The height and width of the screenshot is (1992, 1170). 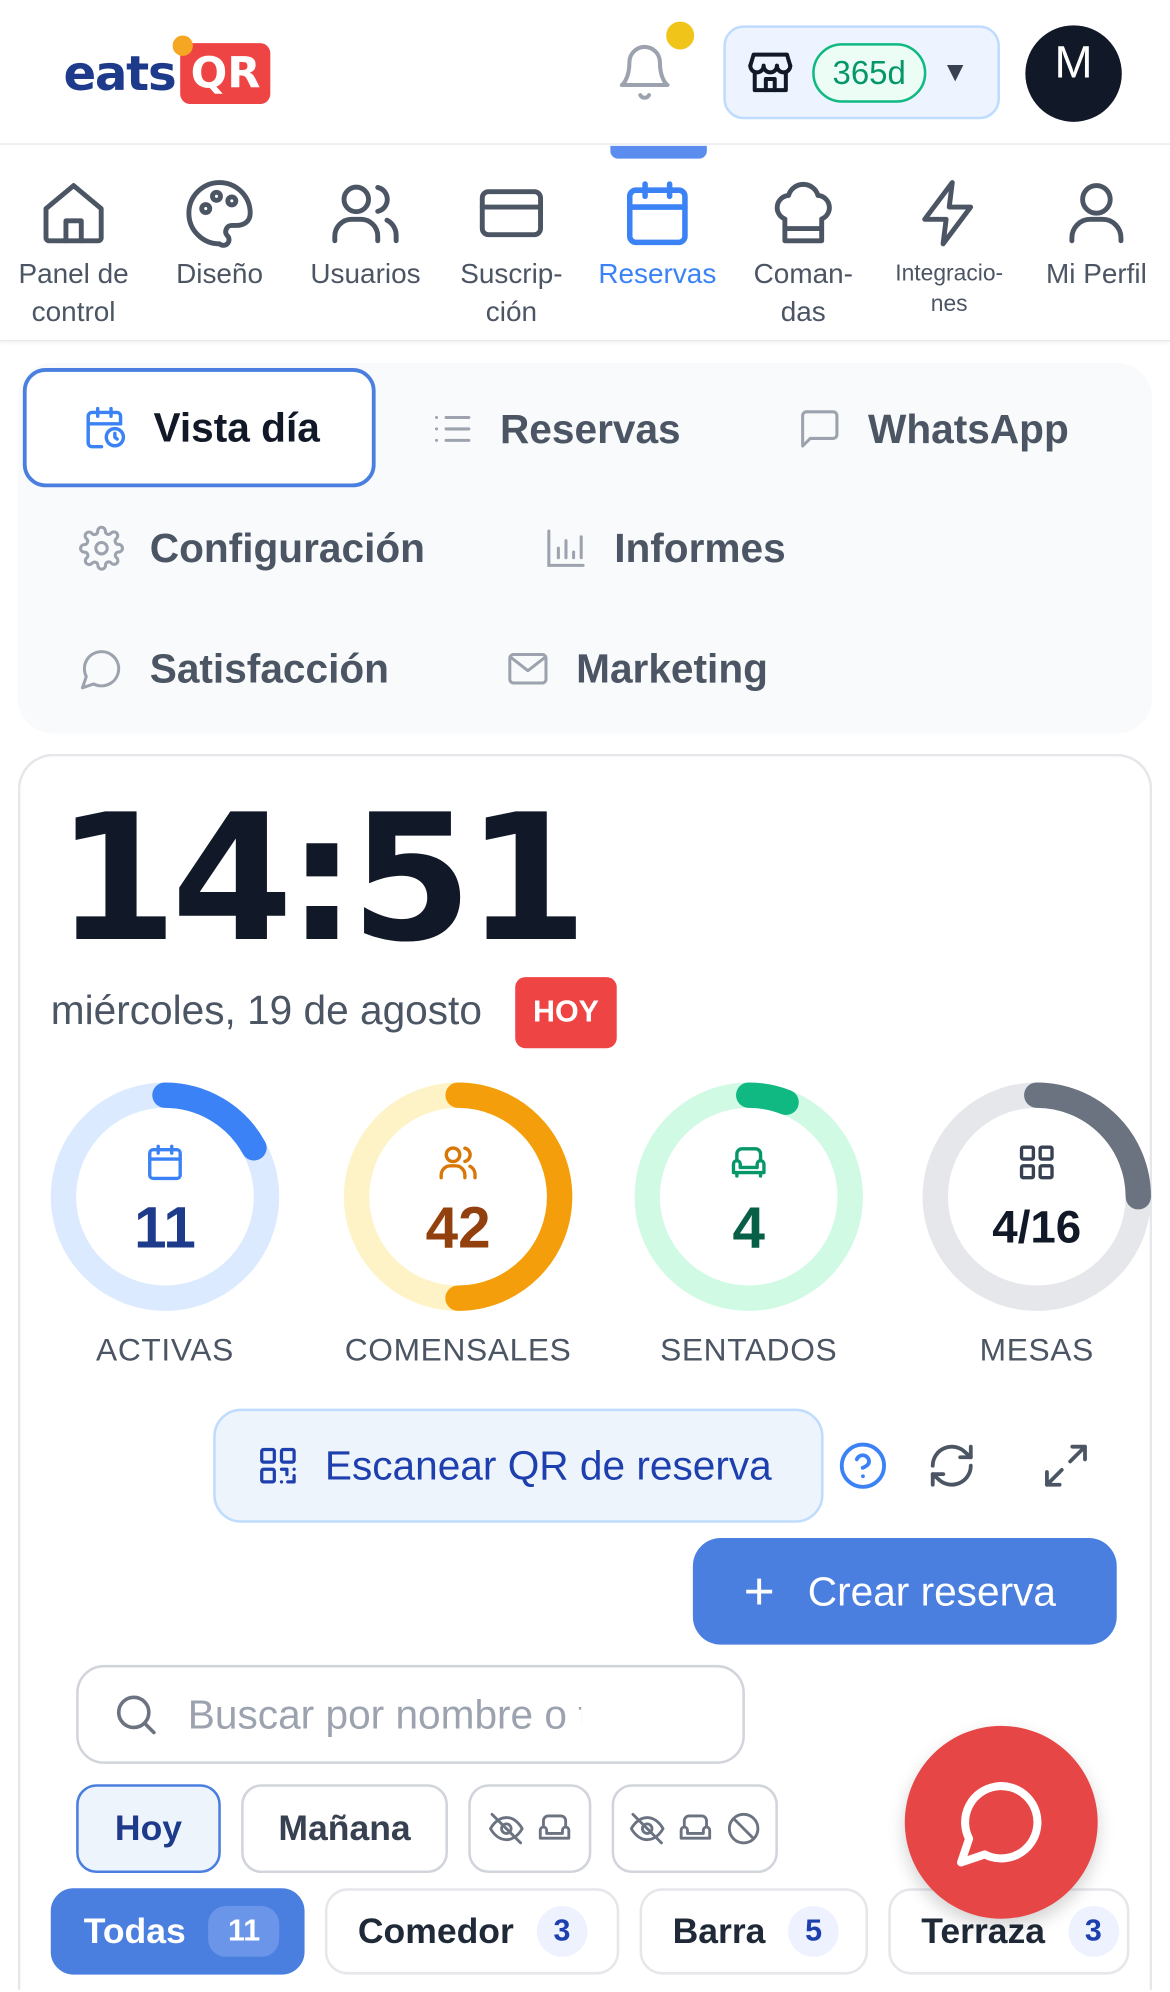 What do you see at coordinates (1073, 73) in the screenshot?
I see `user-avatar: M` at bounding box center [1073, 73].